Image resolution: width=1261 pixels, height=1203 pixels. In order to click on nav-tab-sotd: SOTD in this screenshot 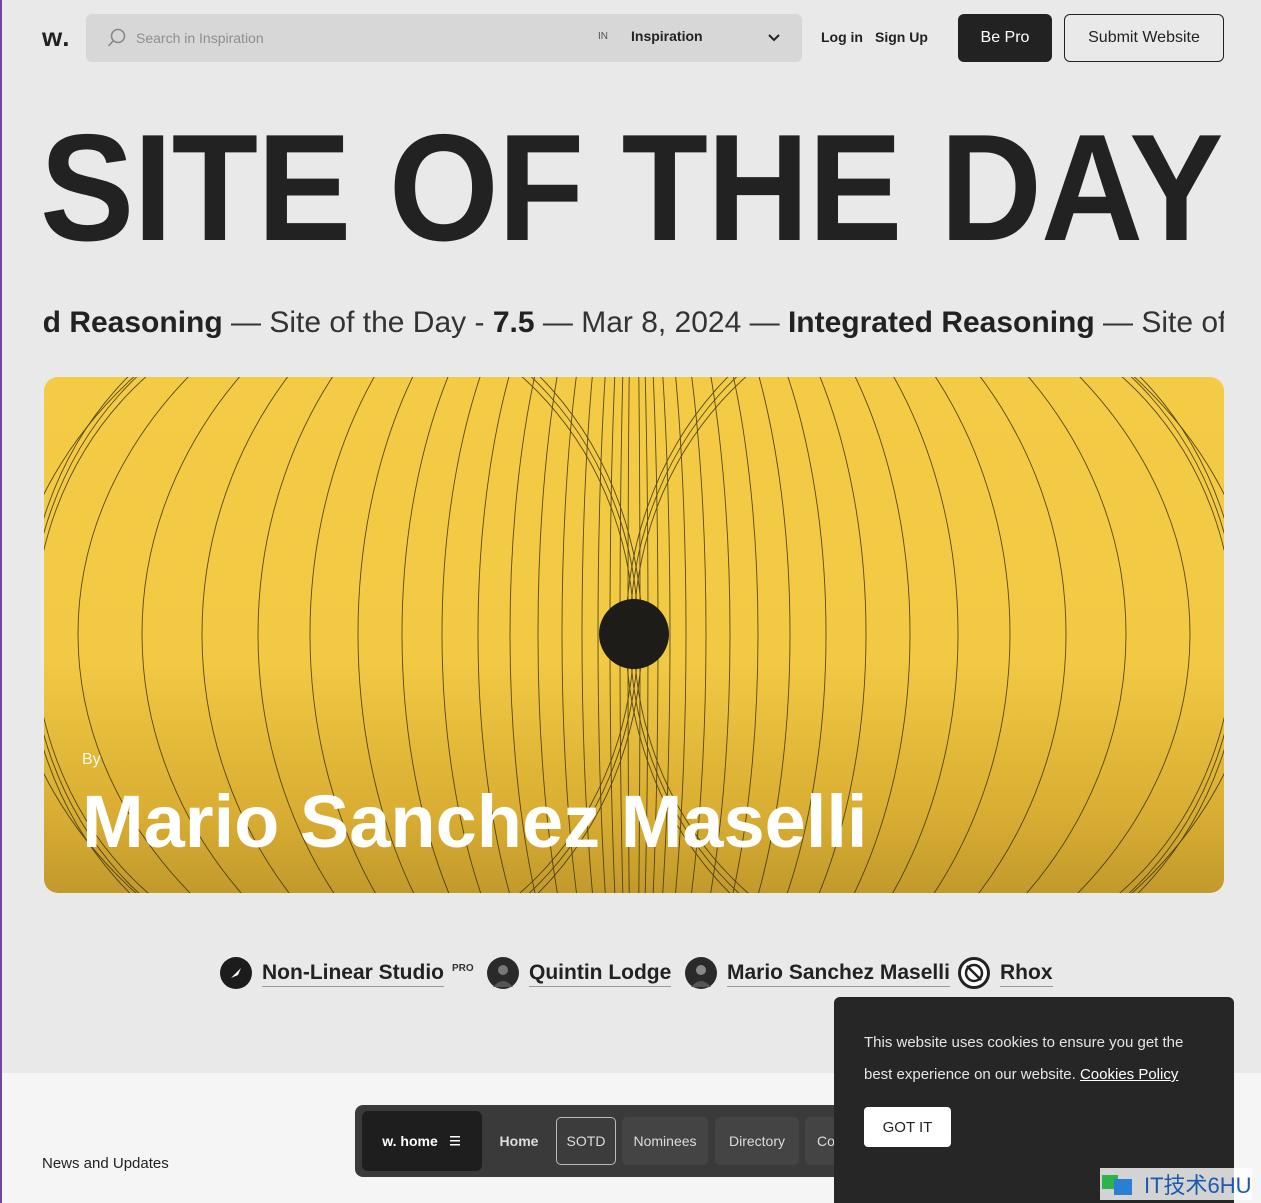, I will do `click(586, 1141)`.